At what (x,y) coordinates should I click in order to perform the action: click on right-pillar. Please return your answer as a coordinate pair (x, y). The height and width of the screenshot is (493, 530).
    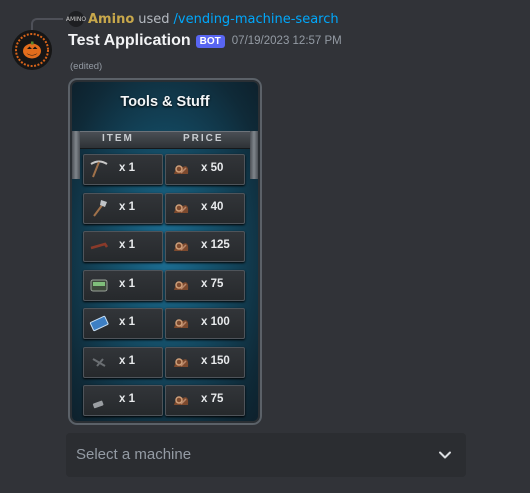
    Looking at the image, I should click on (254, 155).